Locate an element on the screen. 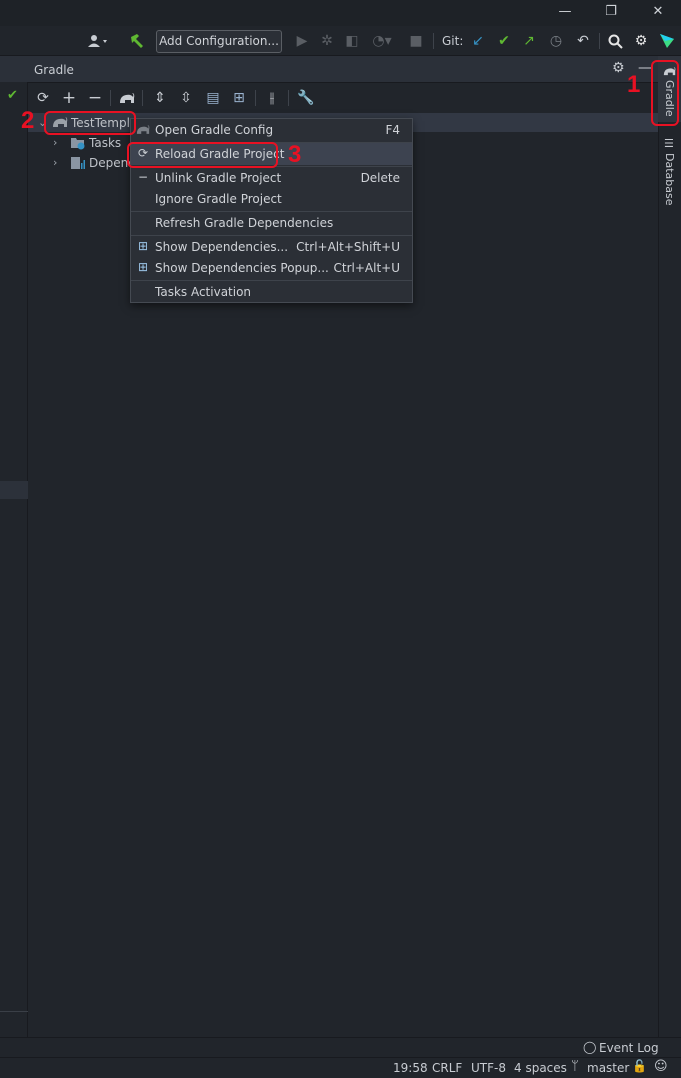 The height and width of the screenshot is (1078, 681). menu-item-shortcut: Ctrl+Alt+U is located at coordinates (367, 268).